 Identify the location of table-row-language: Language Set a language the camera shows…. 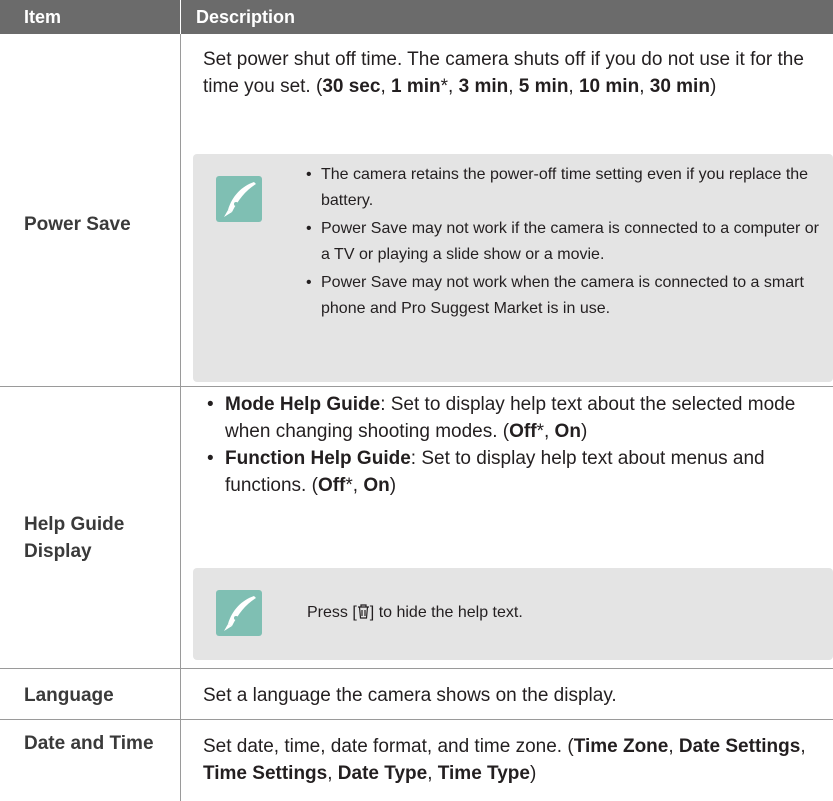
(416, 694).